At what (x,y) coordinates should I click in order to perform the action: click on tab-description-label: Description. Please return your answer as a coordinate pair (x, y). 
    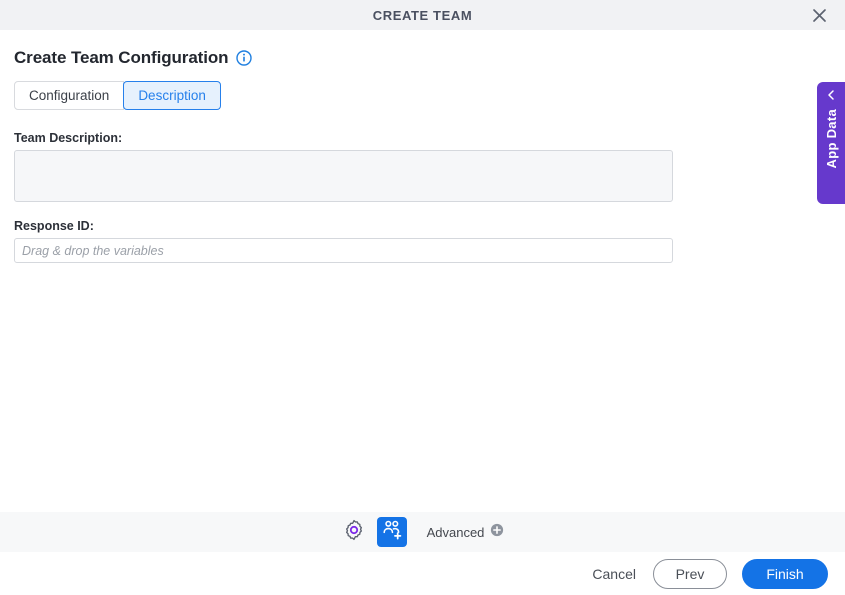
    Looking at the image, I should click on (172, 95).